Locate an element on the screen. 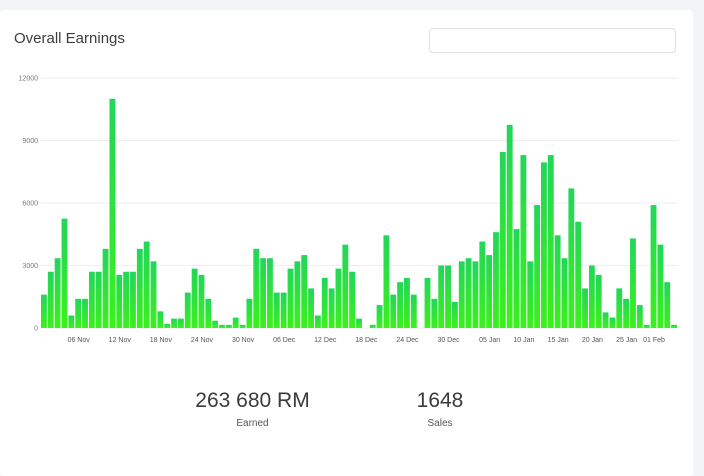 The image size is (704, 476). y-tick-label: 0 is located at coordinates (36, 329).